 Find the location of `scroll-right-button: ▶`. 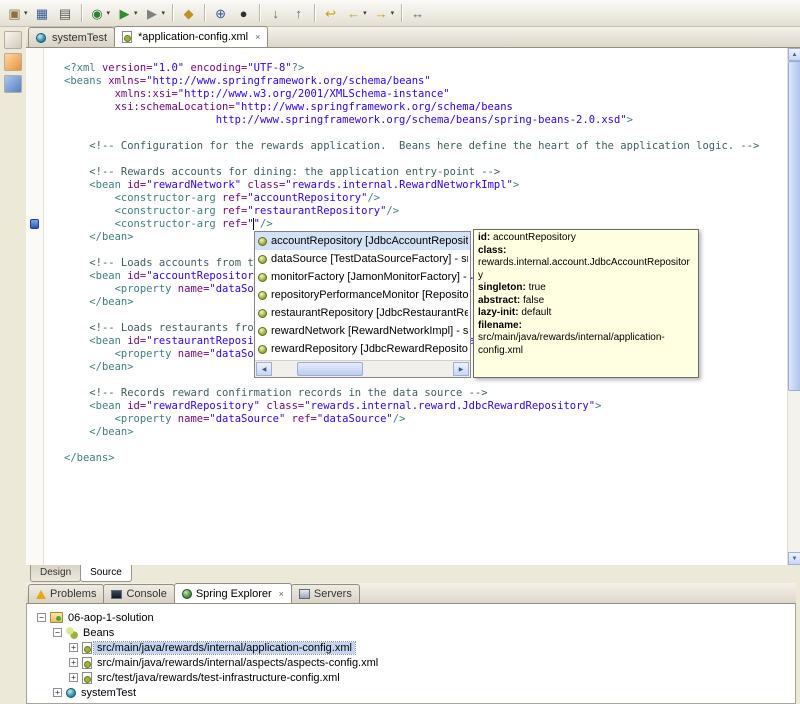

scroll-right-button: ▶ is located at coordinates (461, 369).